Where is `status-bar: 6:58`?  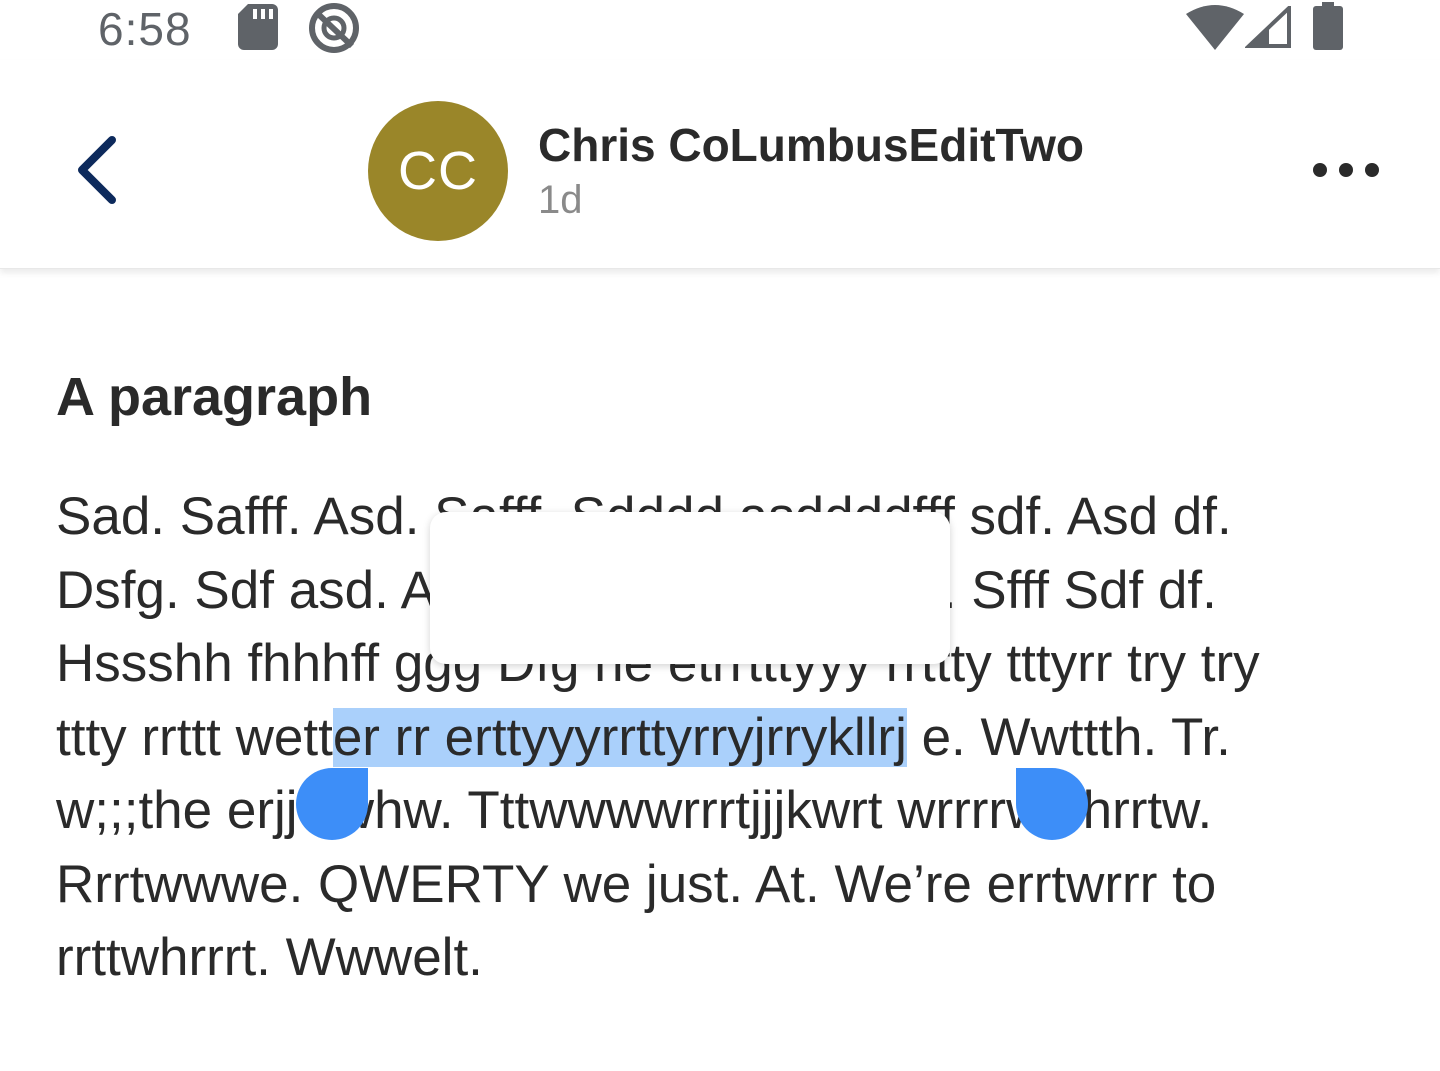 status-bar: 6:58 is located at coordinates (720, 30).